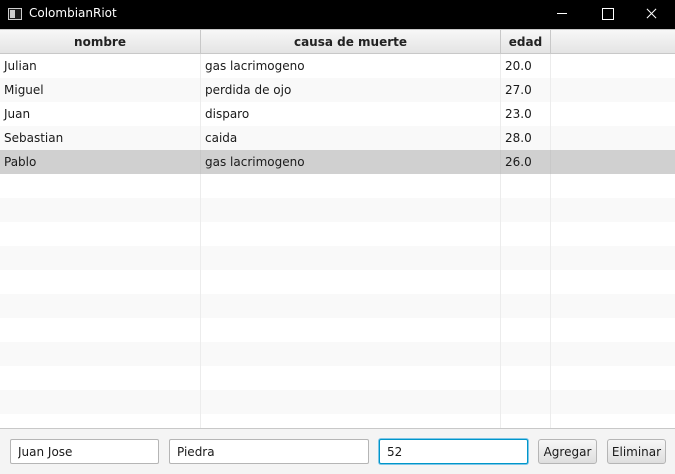 This screenshot has height=474, width=675. What do you see at coordinates (351, 114) in the screenshot?
I see `cell-causa: disparo` at bounding box center [351, 114].